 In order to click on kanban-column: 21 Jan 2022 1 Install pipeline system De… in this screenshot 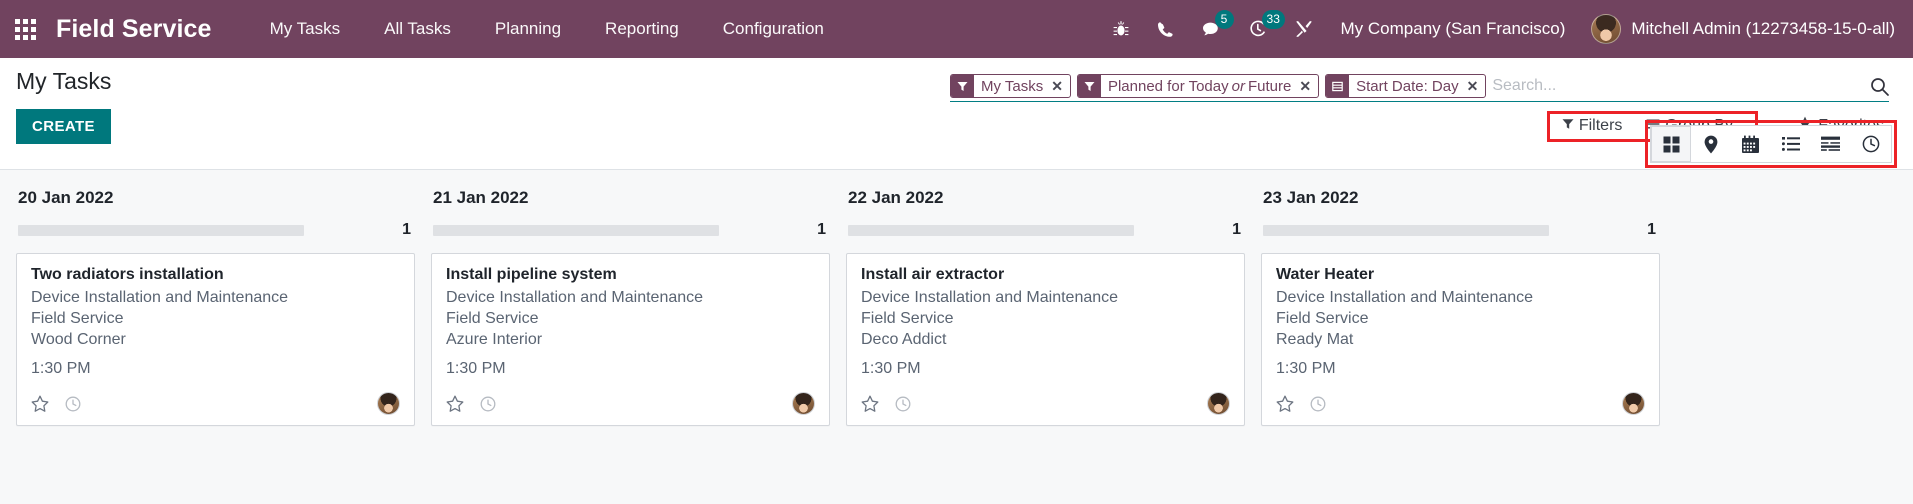, I will do `click(630, 305)`.